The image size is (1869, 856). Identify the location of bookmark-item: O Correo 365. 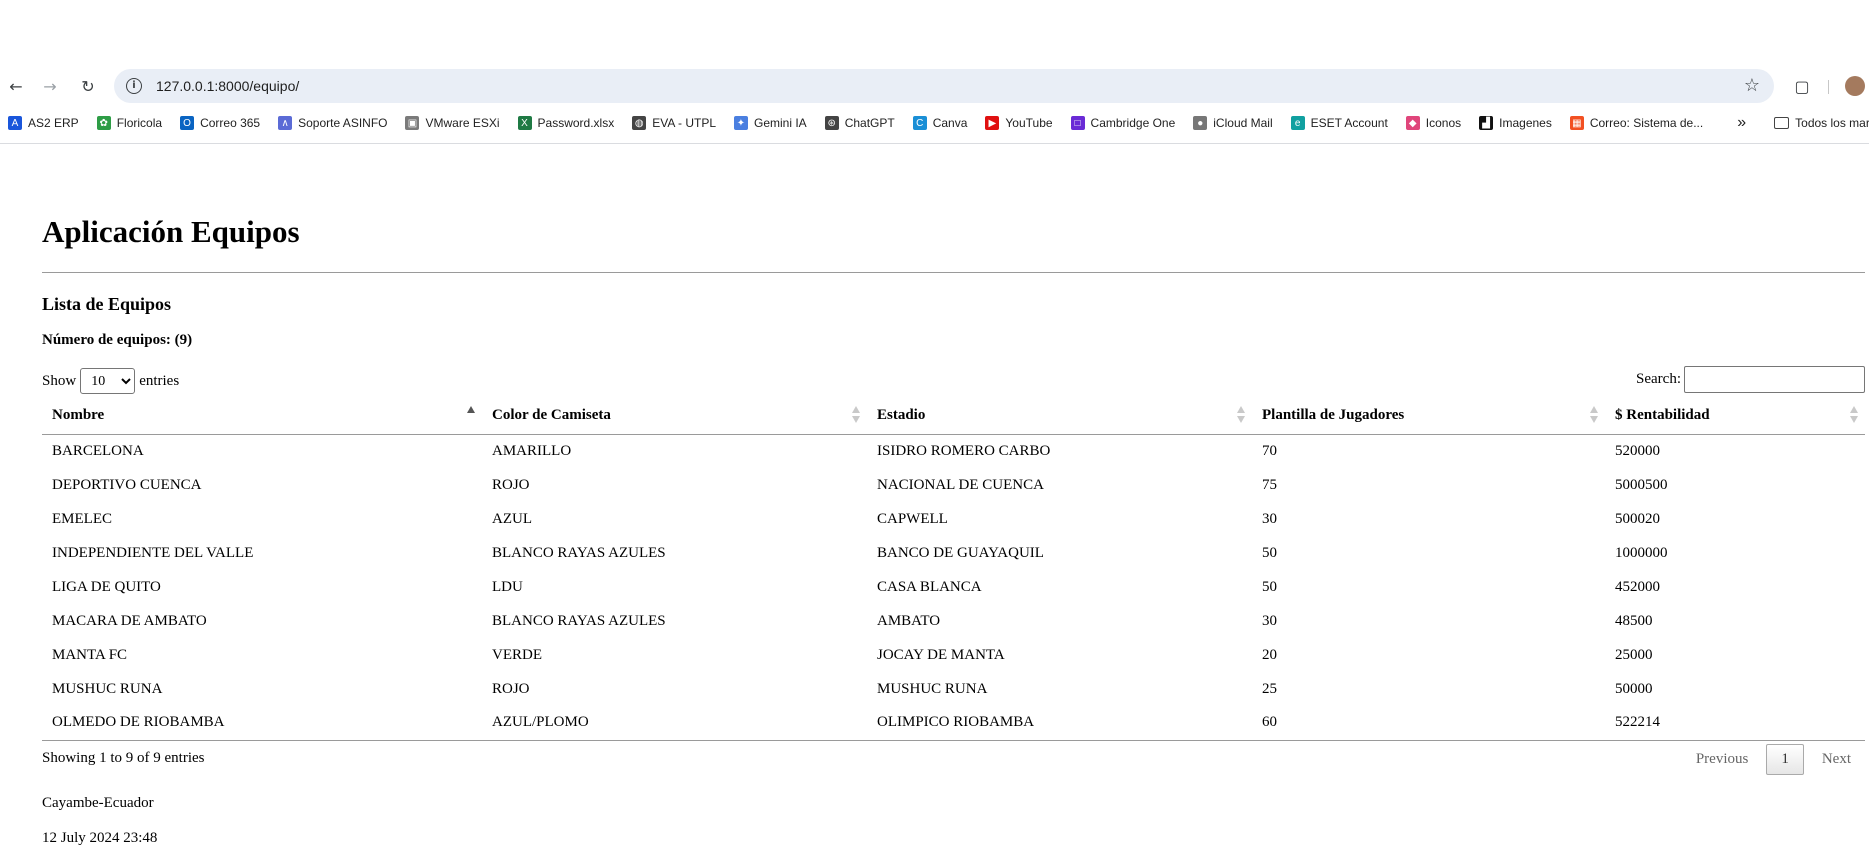
(220, 123).